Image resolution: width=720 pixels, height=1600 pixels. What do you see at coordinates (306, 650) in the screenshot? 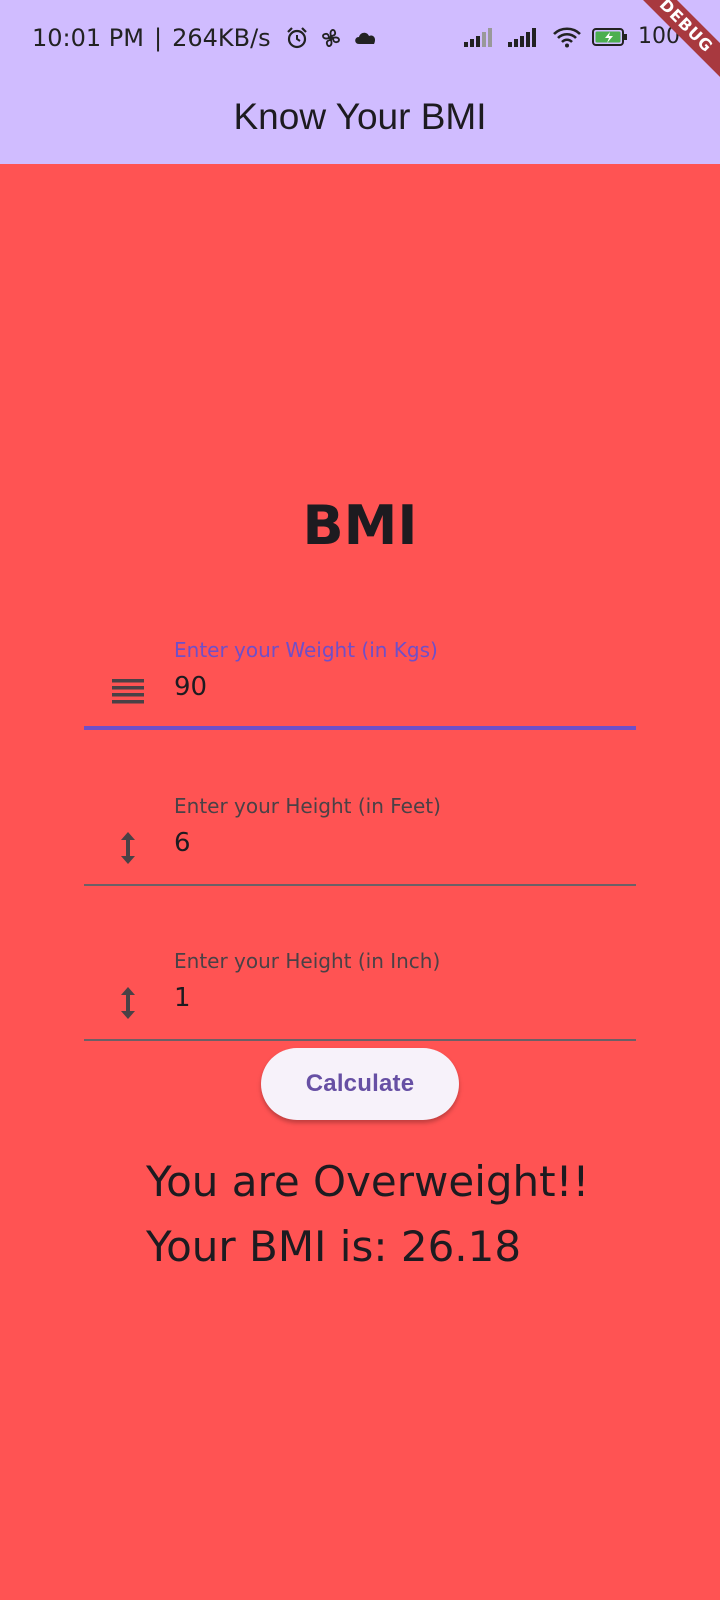
I see `weight-label: Enter your Weight (in Kgs)` at bounding box center [306, 650].